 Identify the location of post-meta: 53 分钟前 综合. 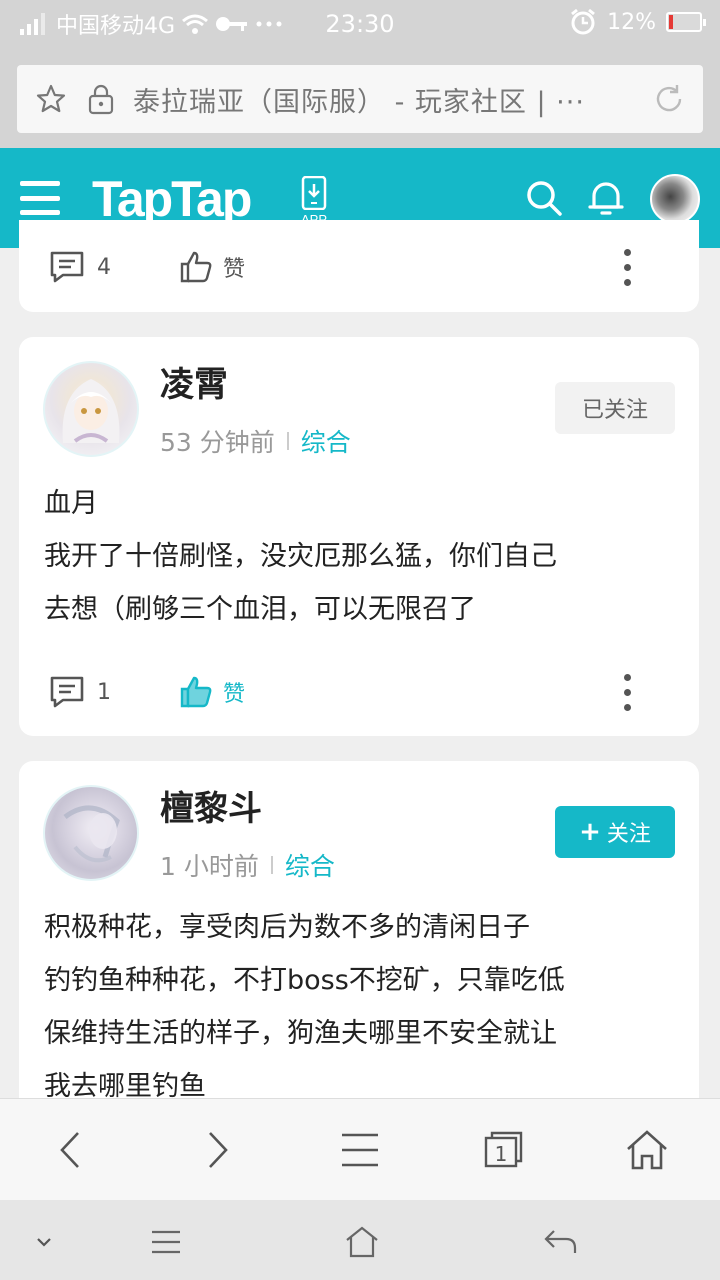
(255, 441).